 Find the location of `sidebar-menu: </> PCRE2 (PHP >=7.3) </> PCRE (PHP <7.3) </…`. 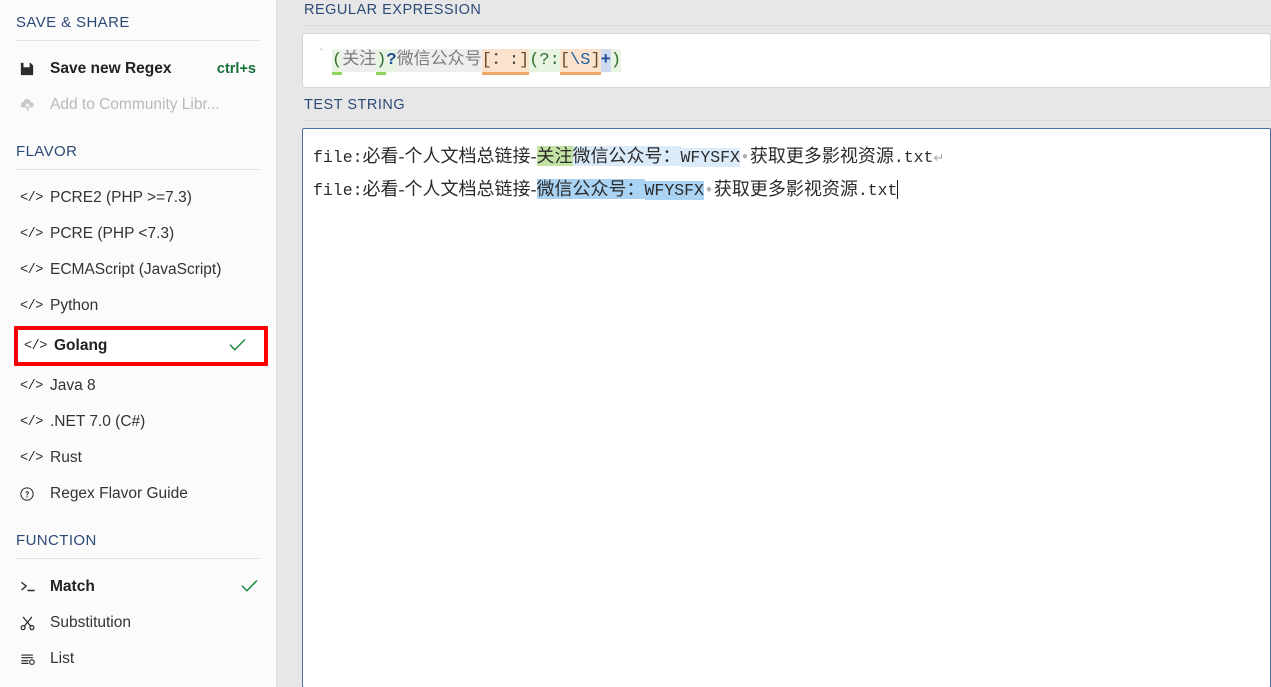

sidebar-menu: </> PCRE2 (PHP >=7.3) </> PCRE (PHP <7.3) </… is located at coordinates (138, 344).